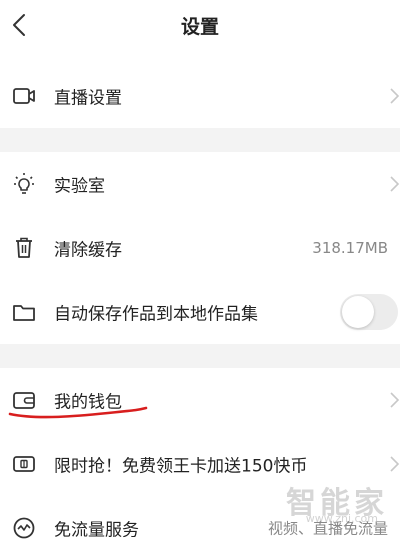  Describe the element at coordinates (24, 464) in the screenshot. I see `sim-card-icon` at that location.